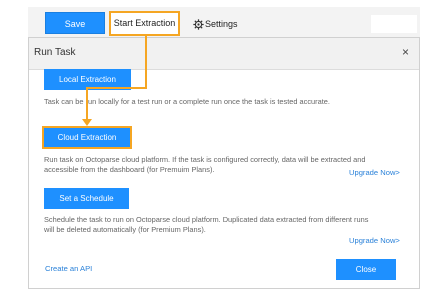 The width and height of the screenshot is (438, 294). Describe the element at coordinates (221, 24) in the screenshot. I see `settings-label: Settings` at that location.